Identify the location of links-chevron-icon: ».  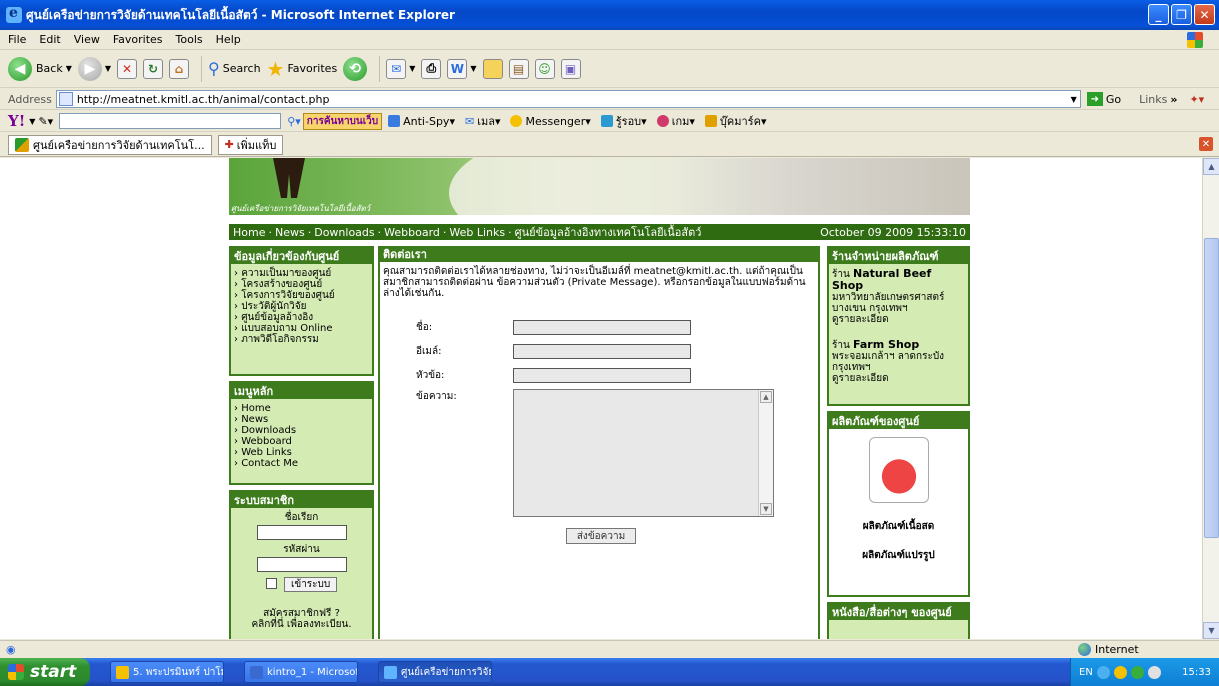
(1173, 99).